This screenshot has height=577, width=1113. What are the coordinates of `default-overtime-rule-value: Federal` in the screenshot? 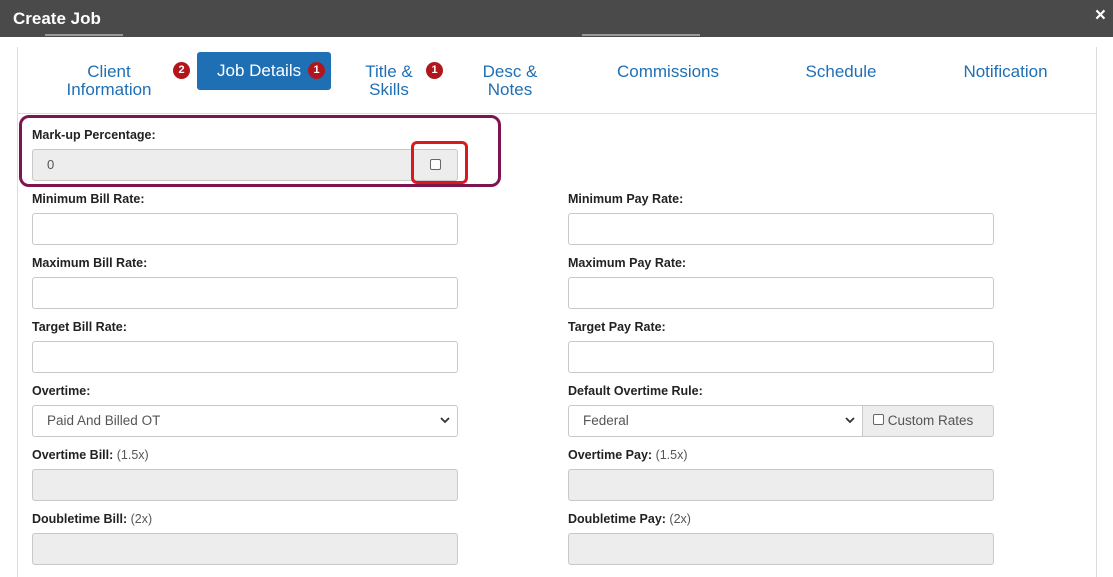 It's located at (606, 420).